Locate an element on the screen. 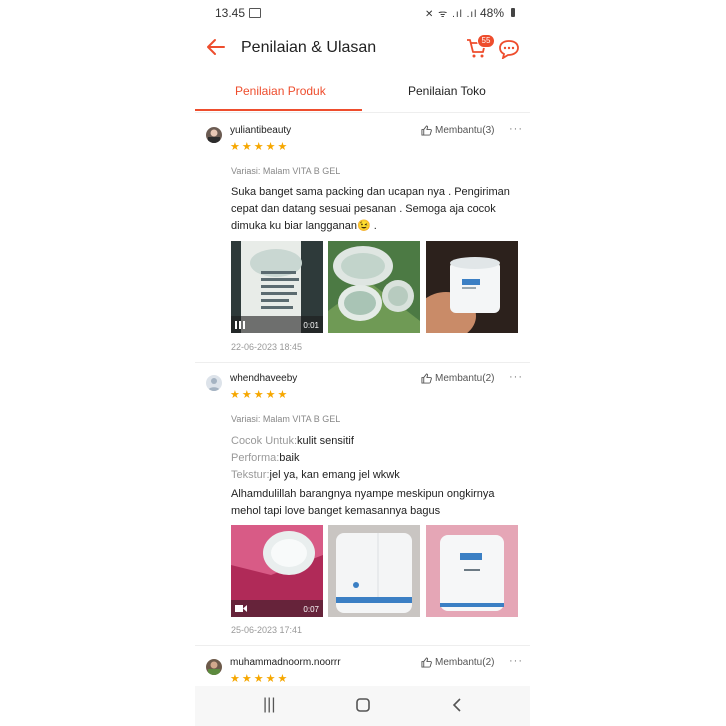  battery-icon is located at coordinates (513, 12).